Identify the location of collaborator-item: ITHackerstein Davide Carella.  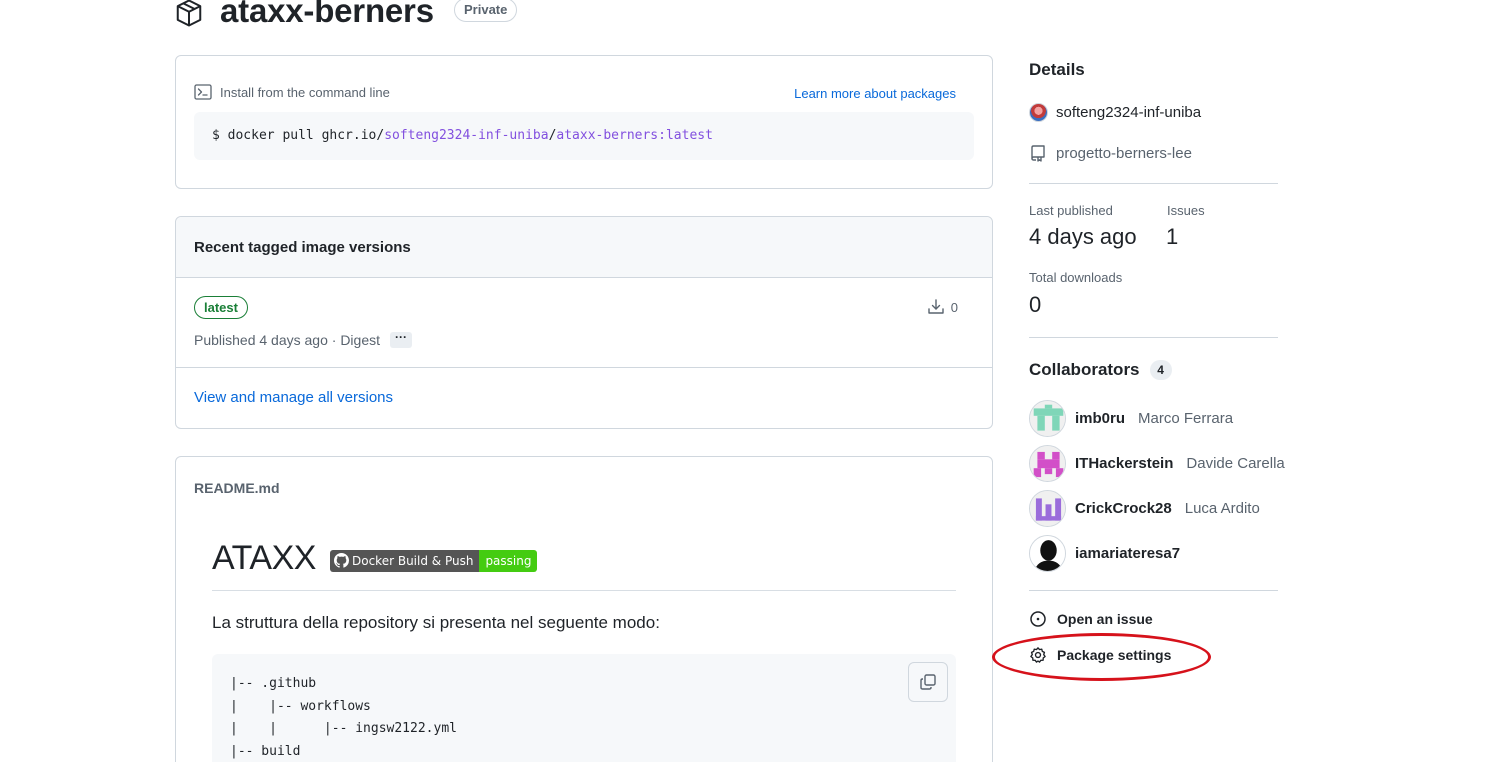
(1157, 463).